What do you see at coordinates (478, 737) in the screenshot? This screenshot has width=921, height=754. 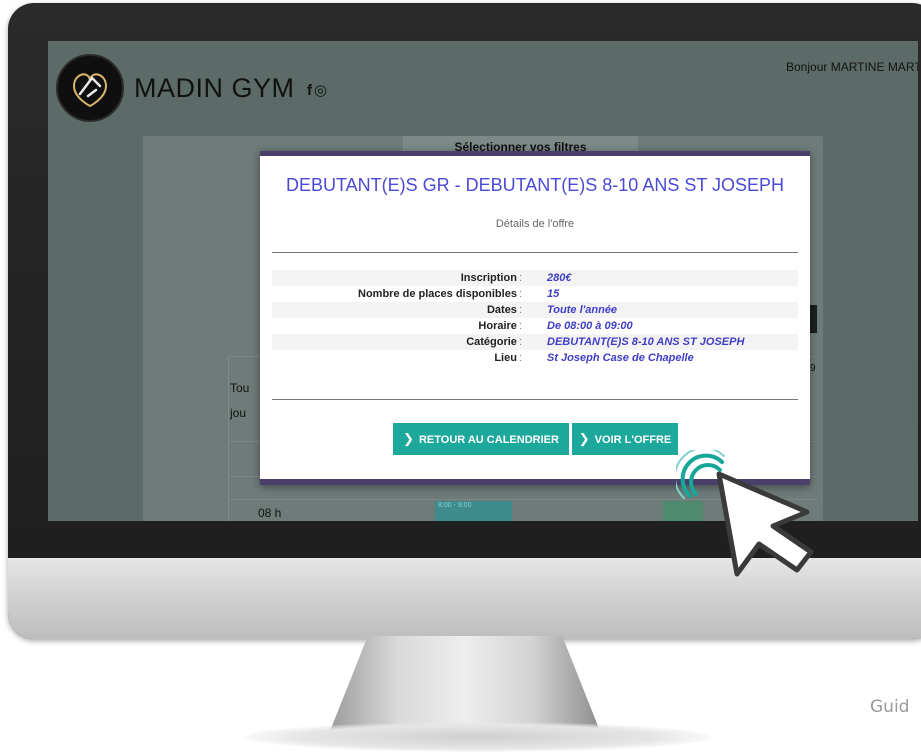 I see `monitor-base` at bounding box center [478, 737].